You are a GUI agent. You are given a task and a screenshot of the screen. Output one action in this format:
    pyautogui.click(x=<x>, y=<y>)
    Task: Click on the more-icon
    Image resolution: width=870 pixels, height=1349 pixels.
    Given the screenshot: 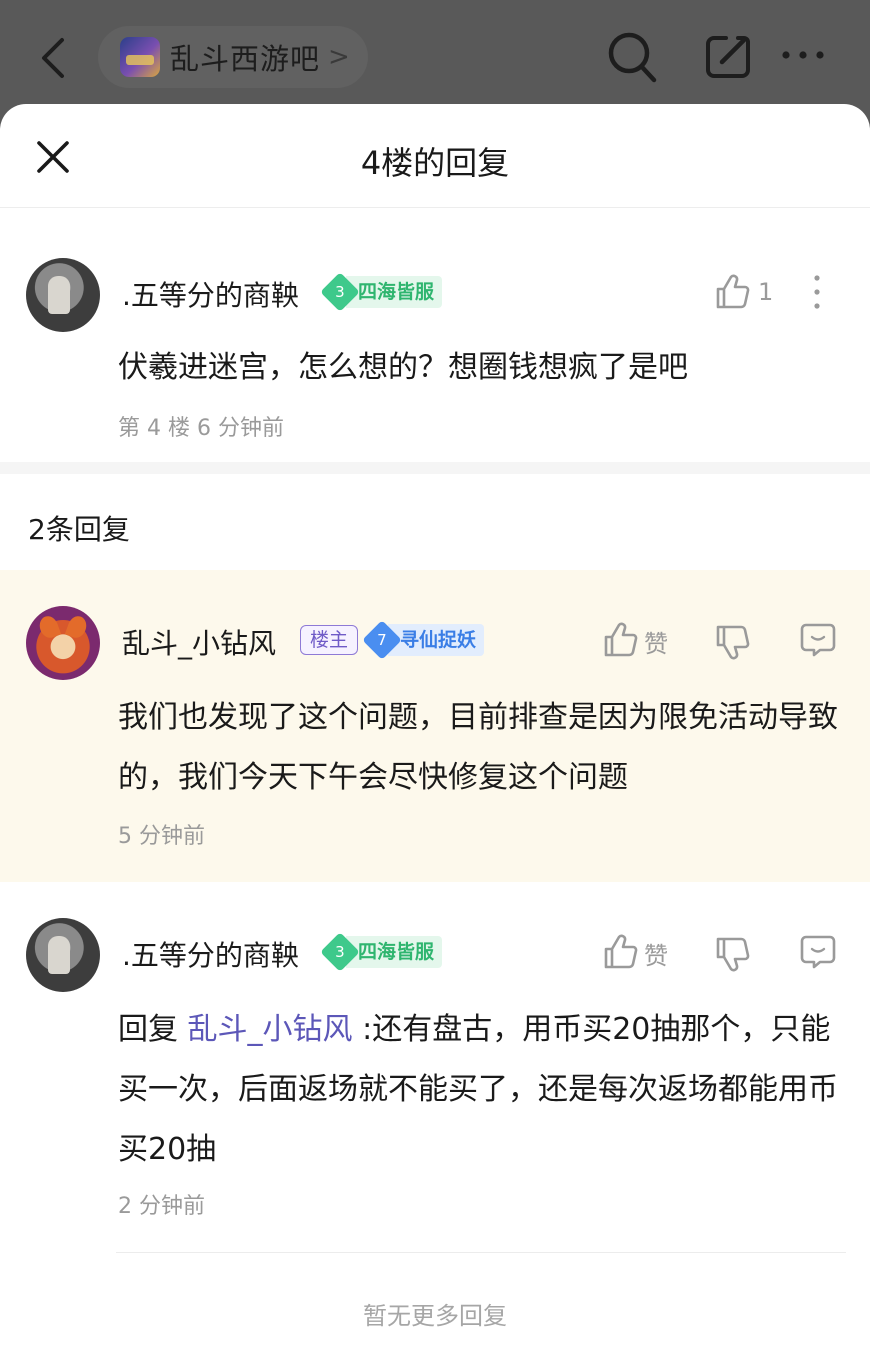 What is the action you would take?
    pyautogui.click(x=803, y=55)
    